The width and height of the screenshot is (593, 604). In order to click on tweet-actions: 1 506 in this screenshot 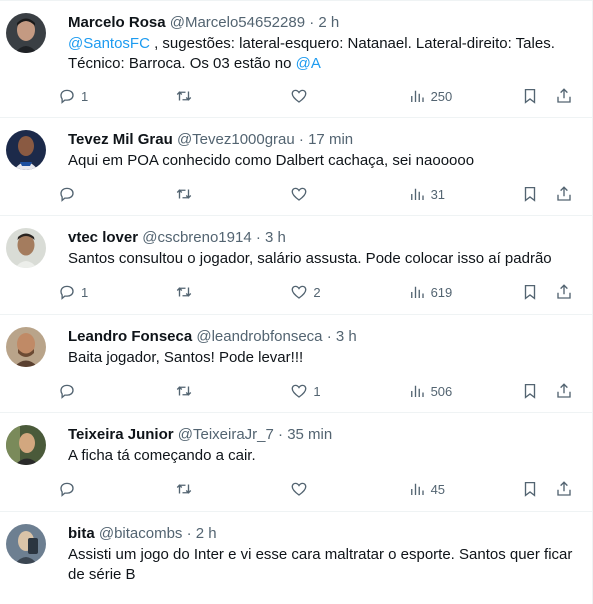, I will do `click(315, 391)`.